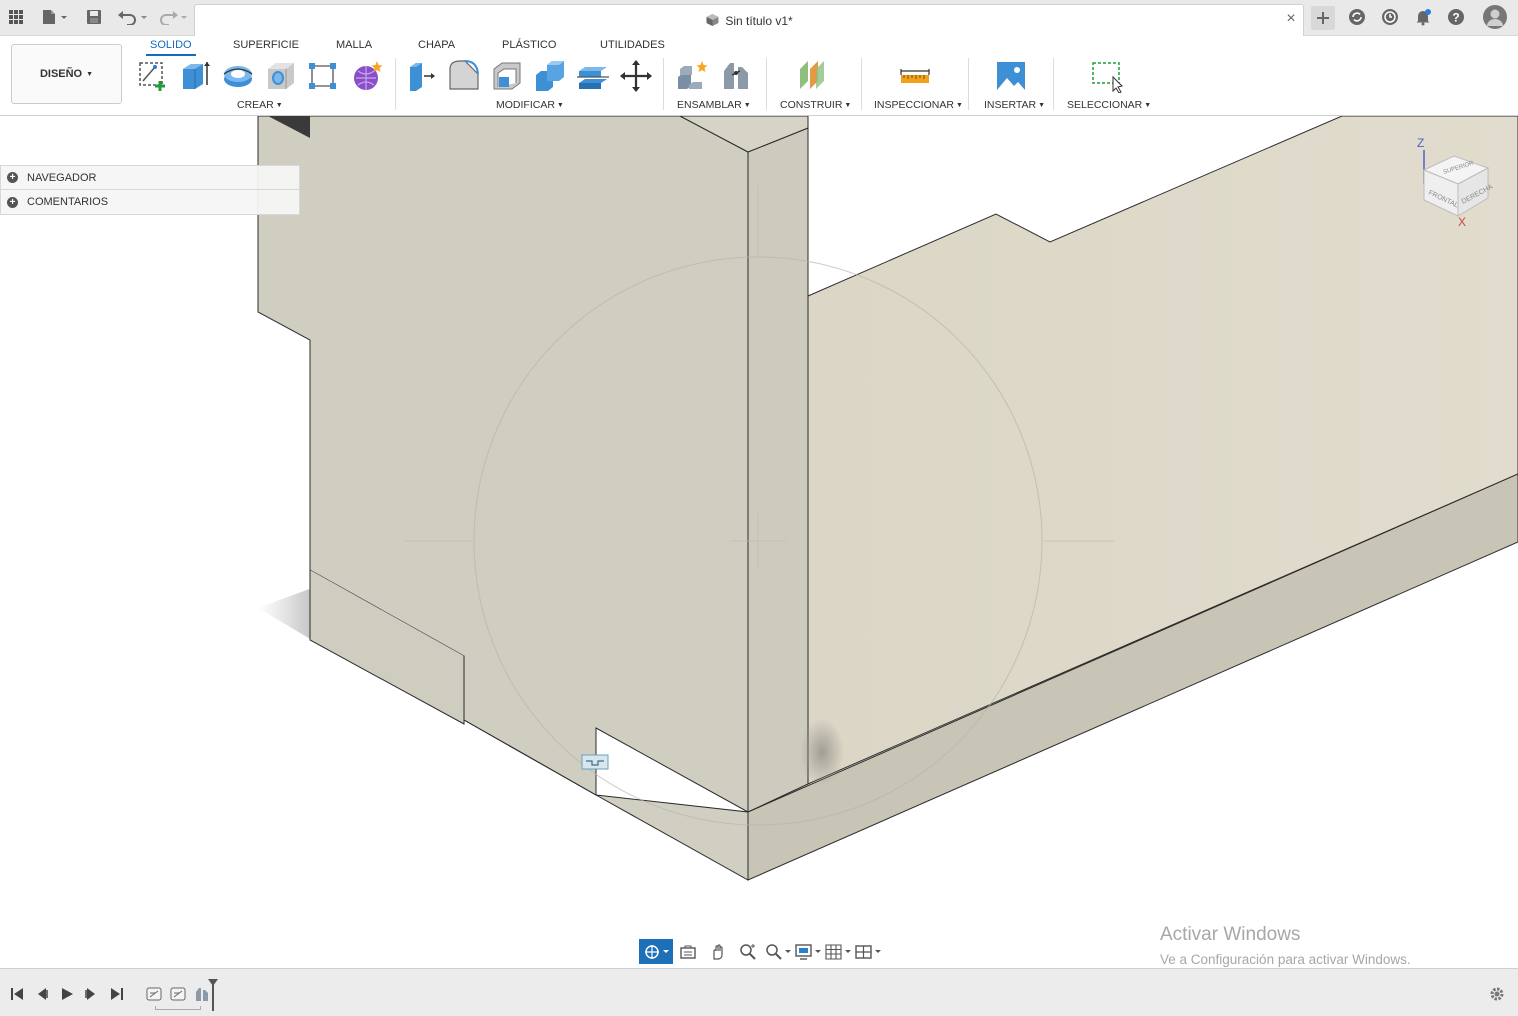 This screenshot has width=1518, height=1016. What do you see at coordinates (152, 76) in the screenshot?
I see `create-sketch-icon` at bounding box center [152, 76].